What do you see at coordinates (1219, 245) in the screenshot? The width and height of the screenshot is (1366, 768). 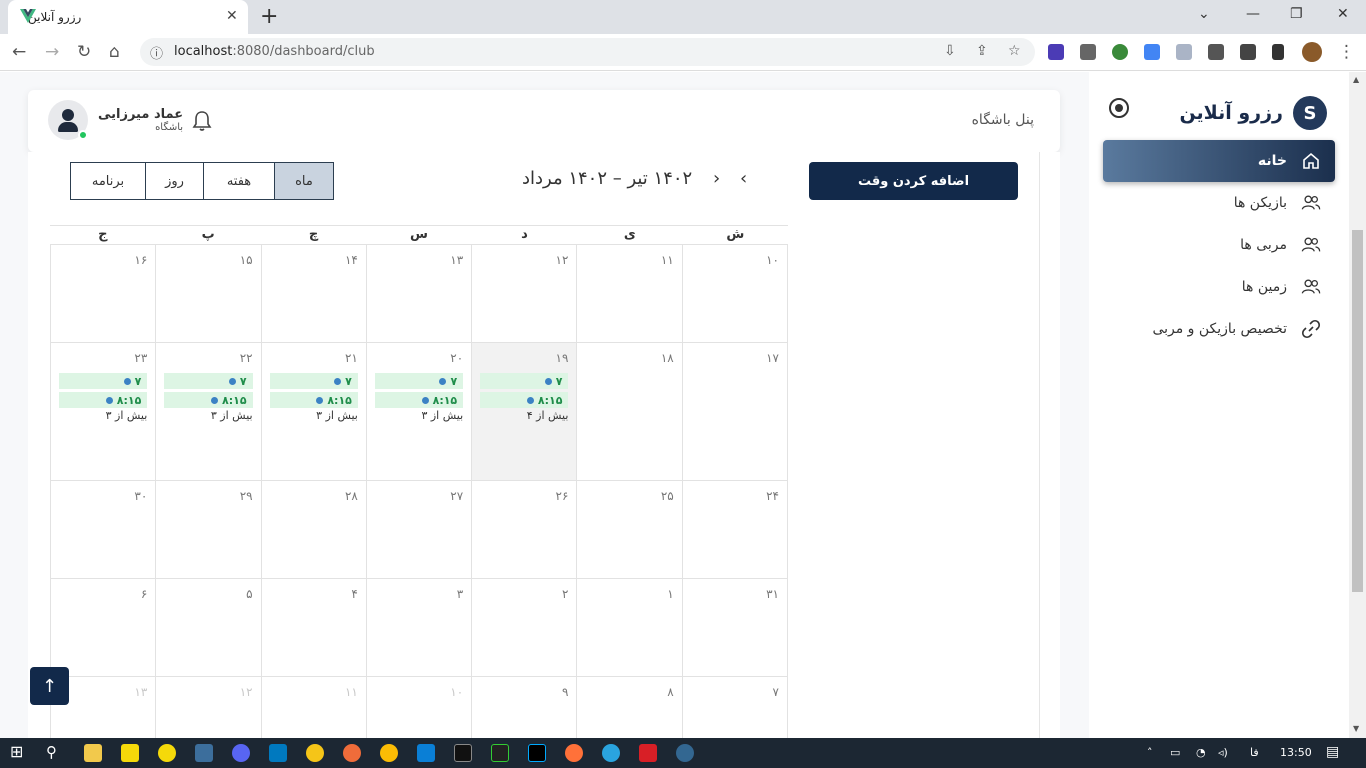 I see `sidebar-item: مربی ها` at bounding box center [1219, 245].